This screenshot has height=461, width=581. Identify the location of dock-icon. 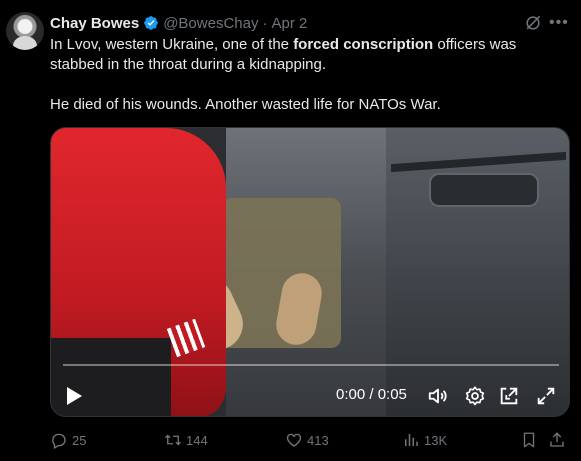
(509, 396).